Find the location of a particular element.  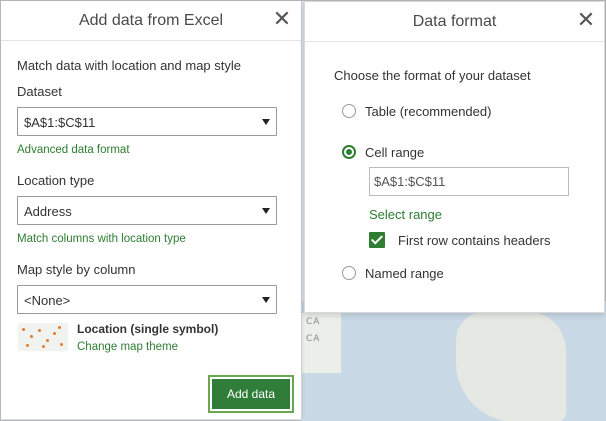

first-row-headers-label: First row contains headers is located at coordinates (474, 240).